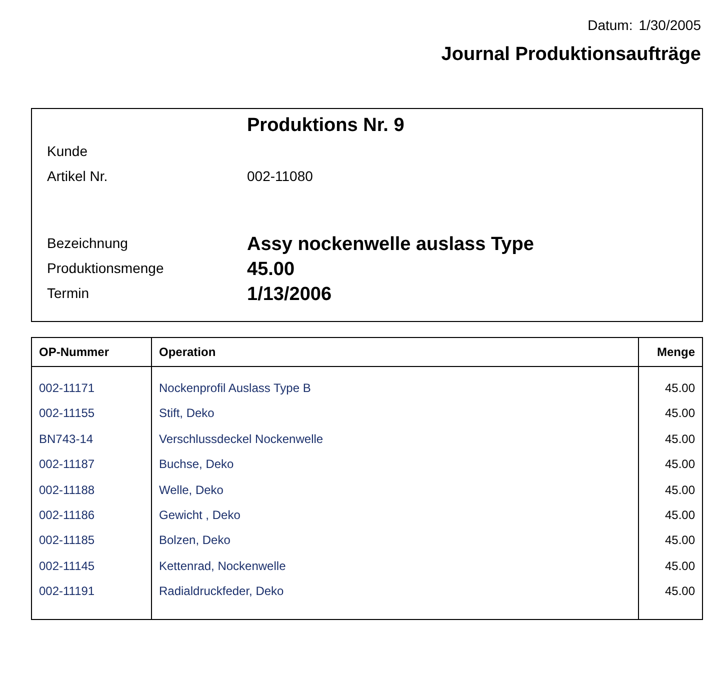  Describe the element at coordinates (391, 245) in the screenshot. I see `field-value: Assy nockenwelle auslass Type` at that location.